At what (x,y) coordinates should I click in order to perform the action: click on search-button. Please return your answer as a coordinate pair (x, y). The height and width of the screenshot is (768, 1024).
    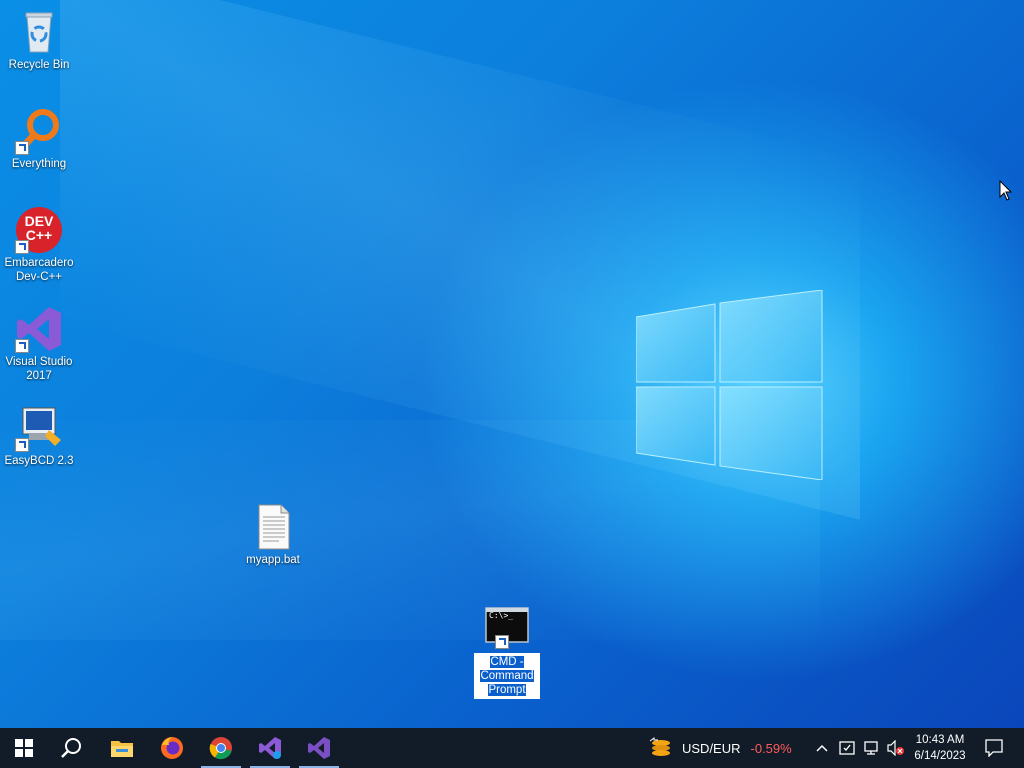
    Looking at the image, I should click on (72, 748).